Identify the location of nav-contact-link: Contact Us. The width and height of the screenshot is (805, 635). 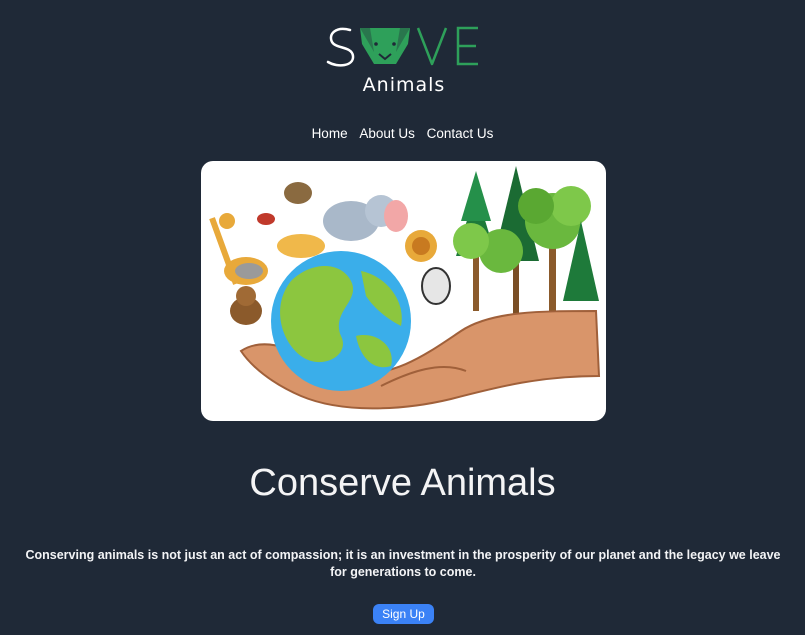
(460, 133).